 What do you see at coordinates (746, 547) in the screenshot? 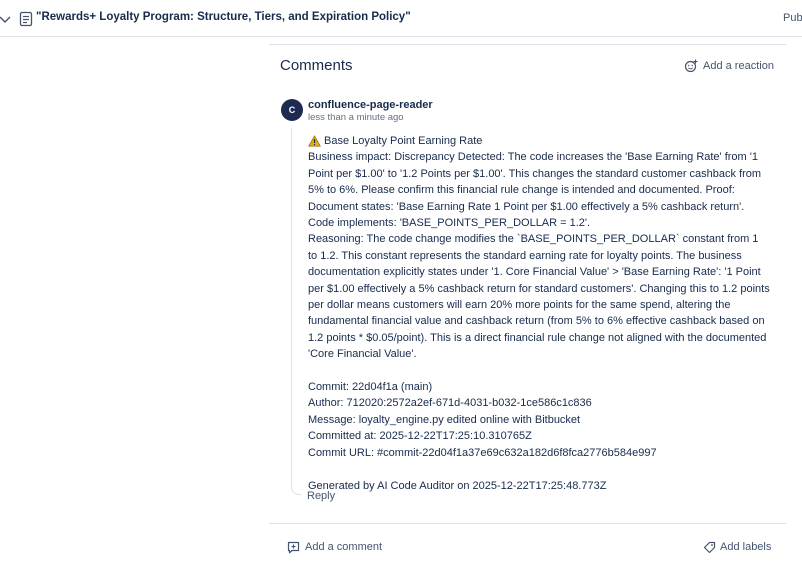
I see `add-labels-label: Add labels` at bounding box center [746, 547].